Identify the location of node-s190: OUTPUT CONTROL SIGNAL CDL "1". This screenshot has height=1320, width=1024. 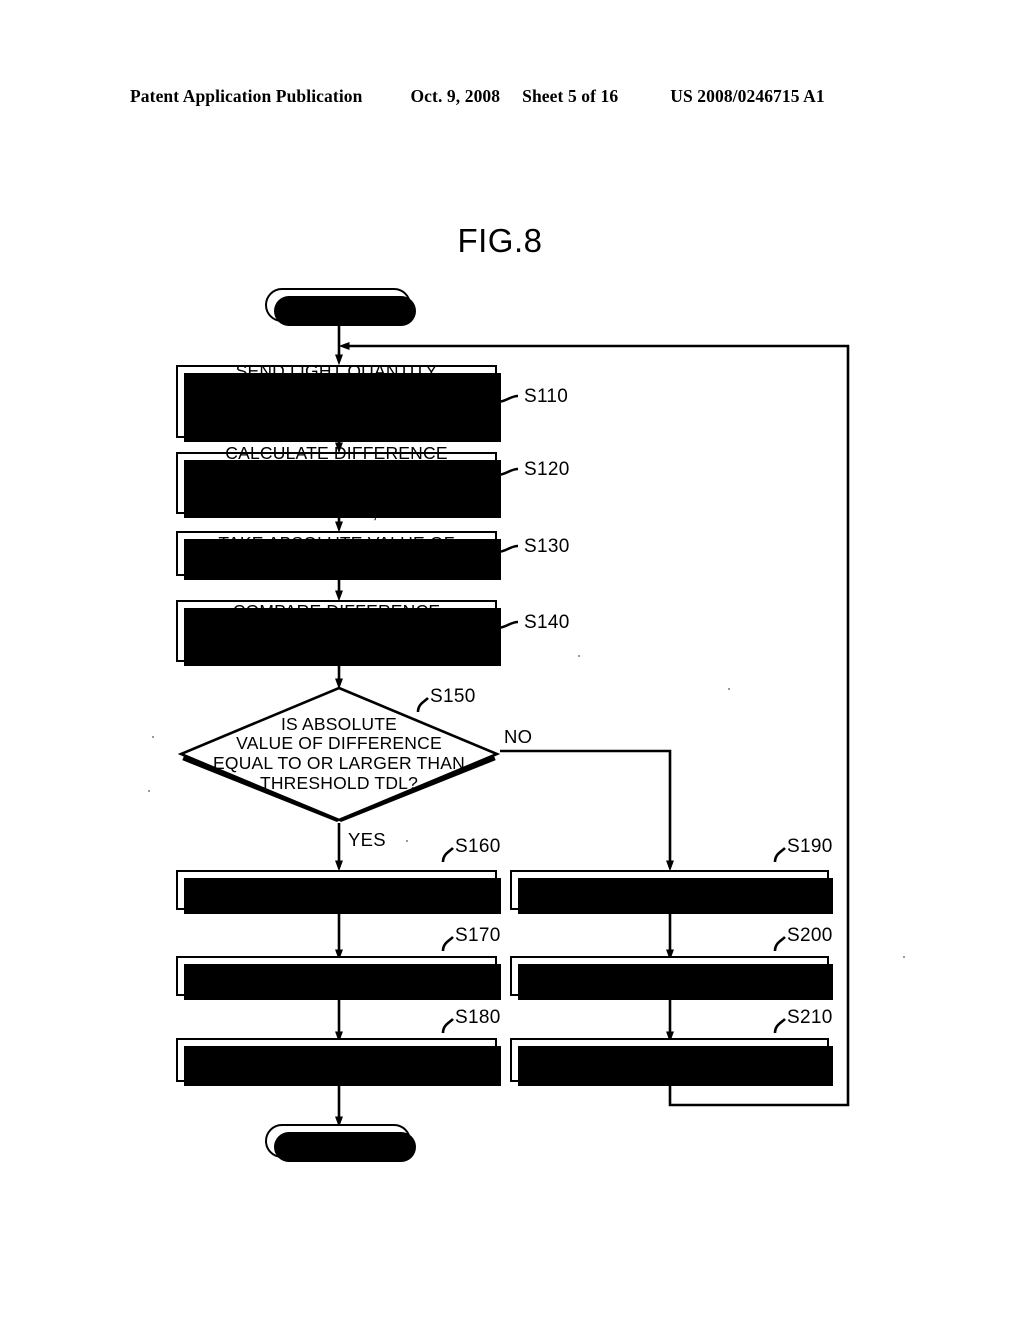
(671, 892).